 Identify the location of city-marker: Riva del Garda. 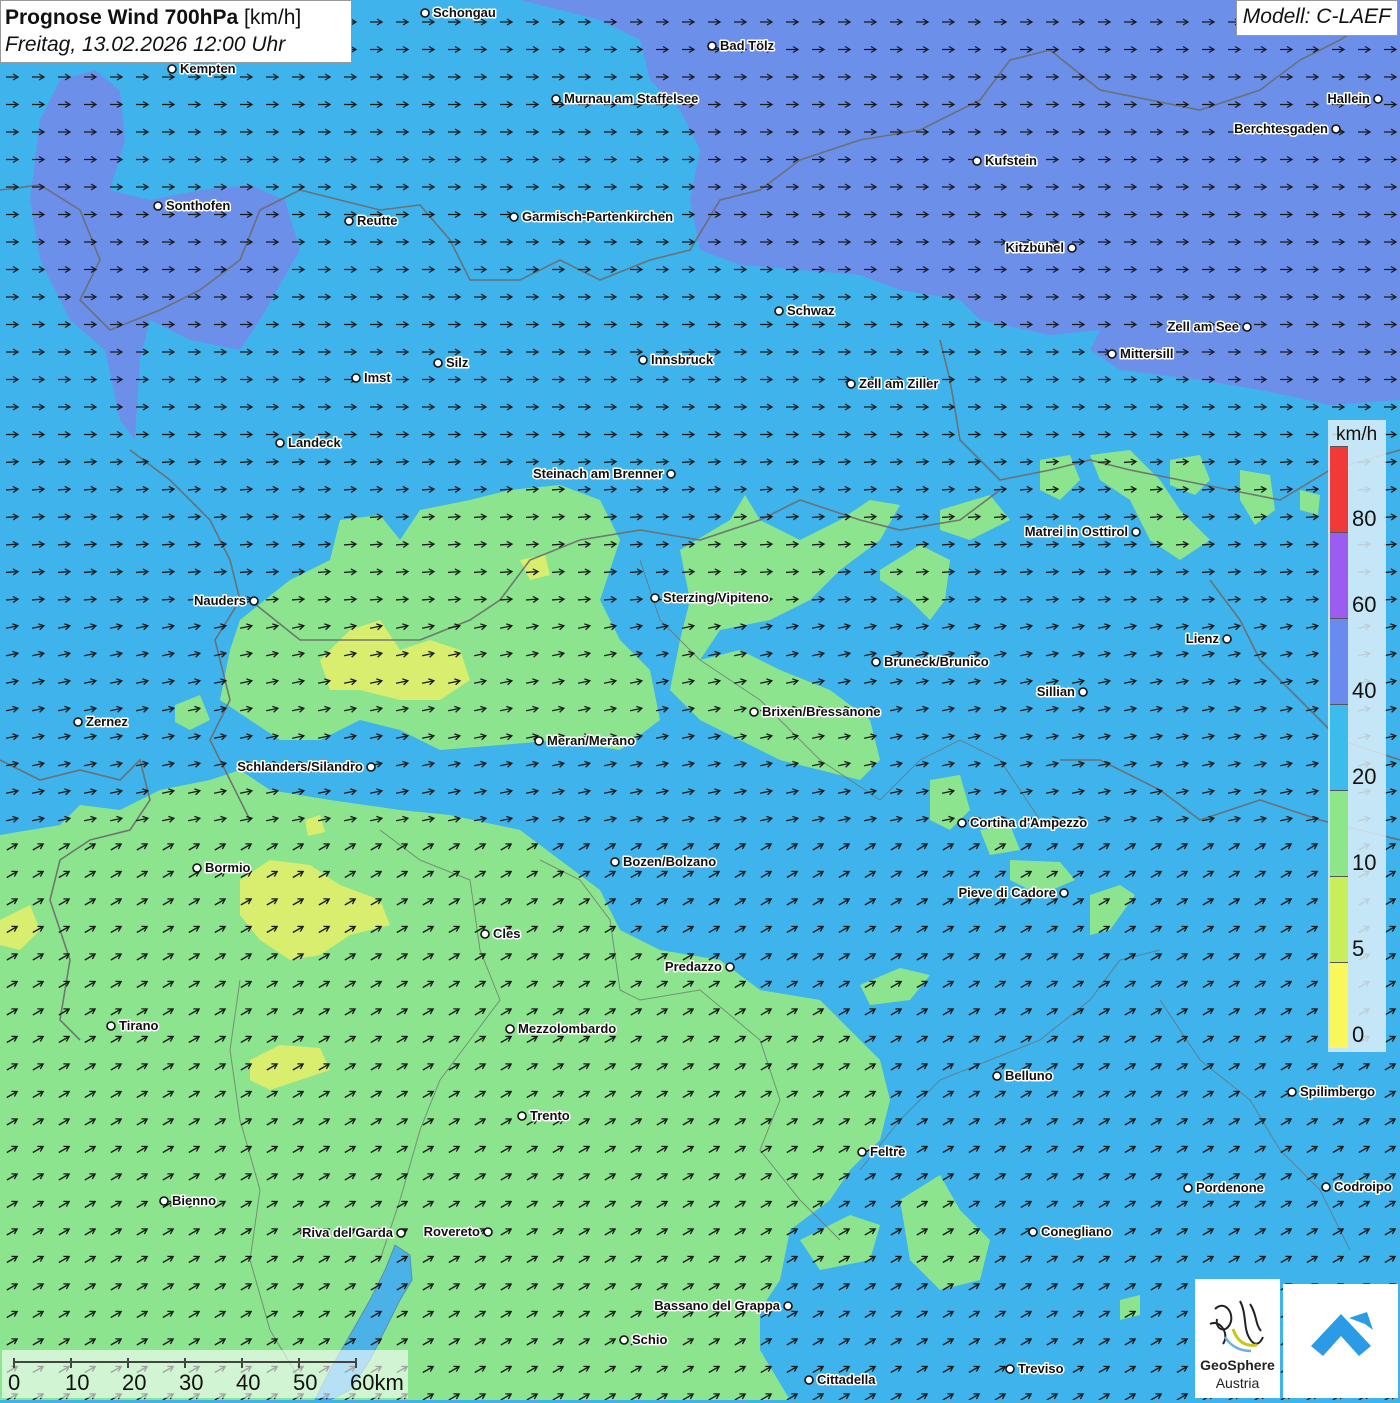
(353, 1233).